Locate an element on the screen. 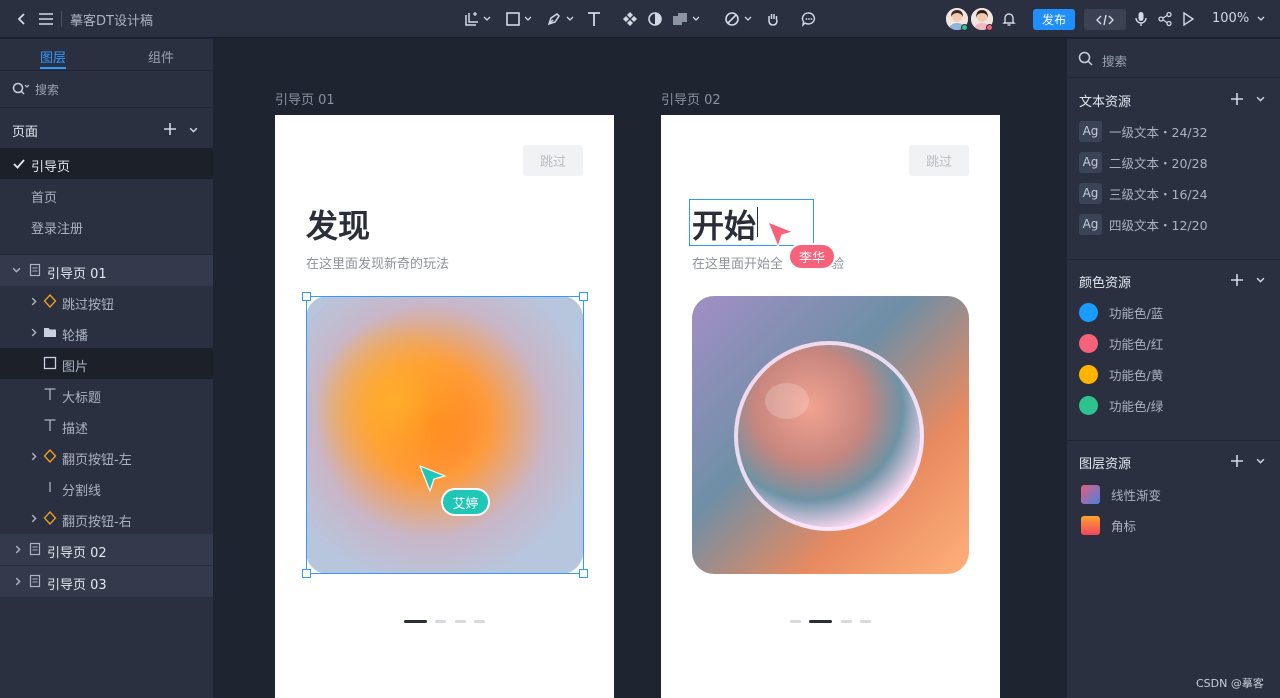  layer-assets-title: 图层资源 is located at coordinates (1105, 464).